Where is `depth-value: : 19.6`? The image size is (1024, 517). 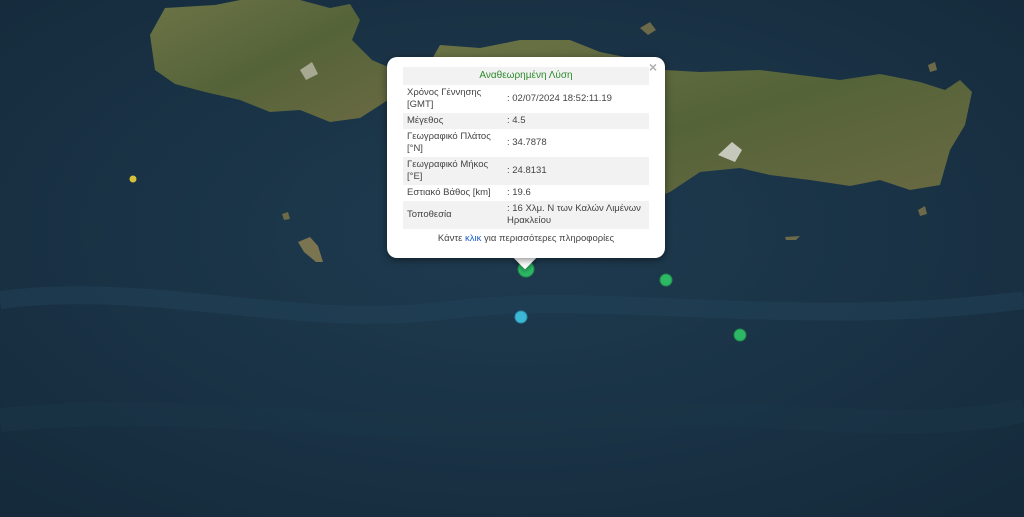 depth-value: : 19.6 is located at coordinates (576, 193).